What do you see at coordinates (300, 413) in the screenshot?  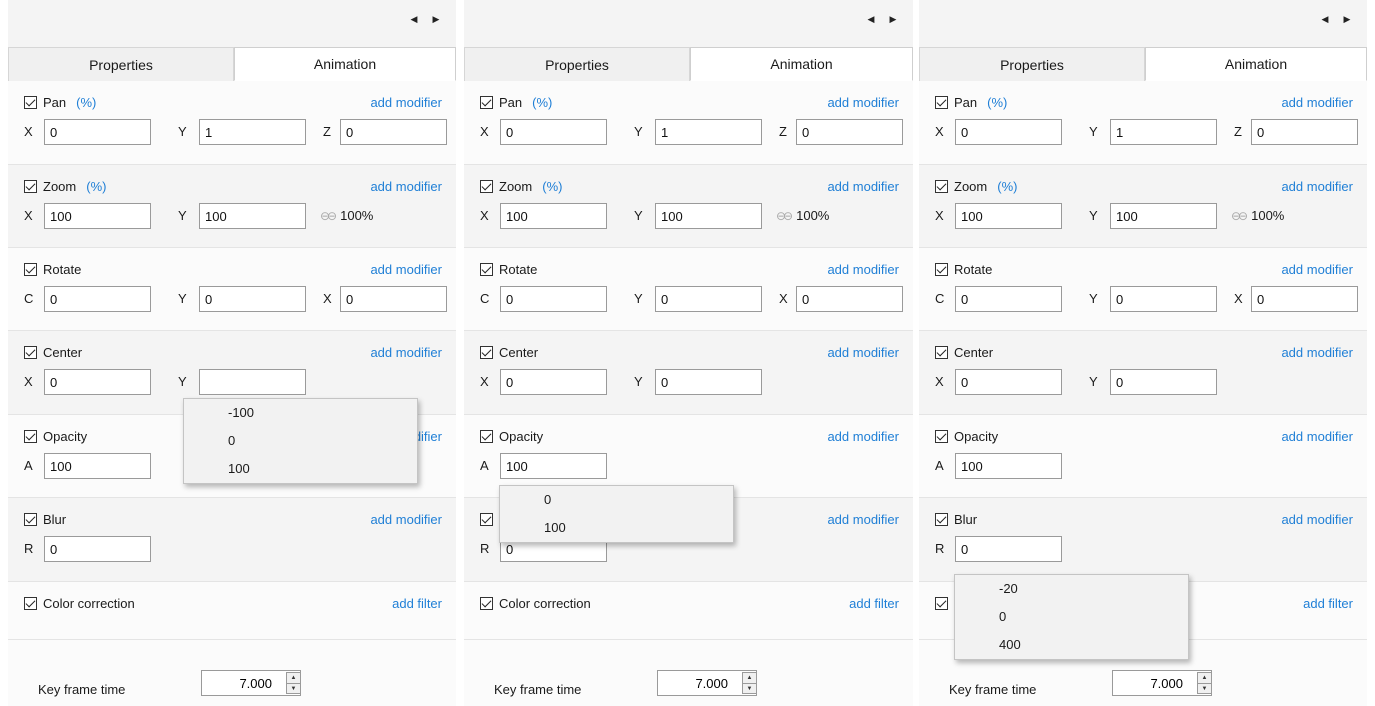 I see `dropdown-option: -100` at bounding box center [300, 413].